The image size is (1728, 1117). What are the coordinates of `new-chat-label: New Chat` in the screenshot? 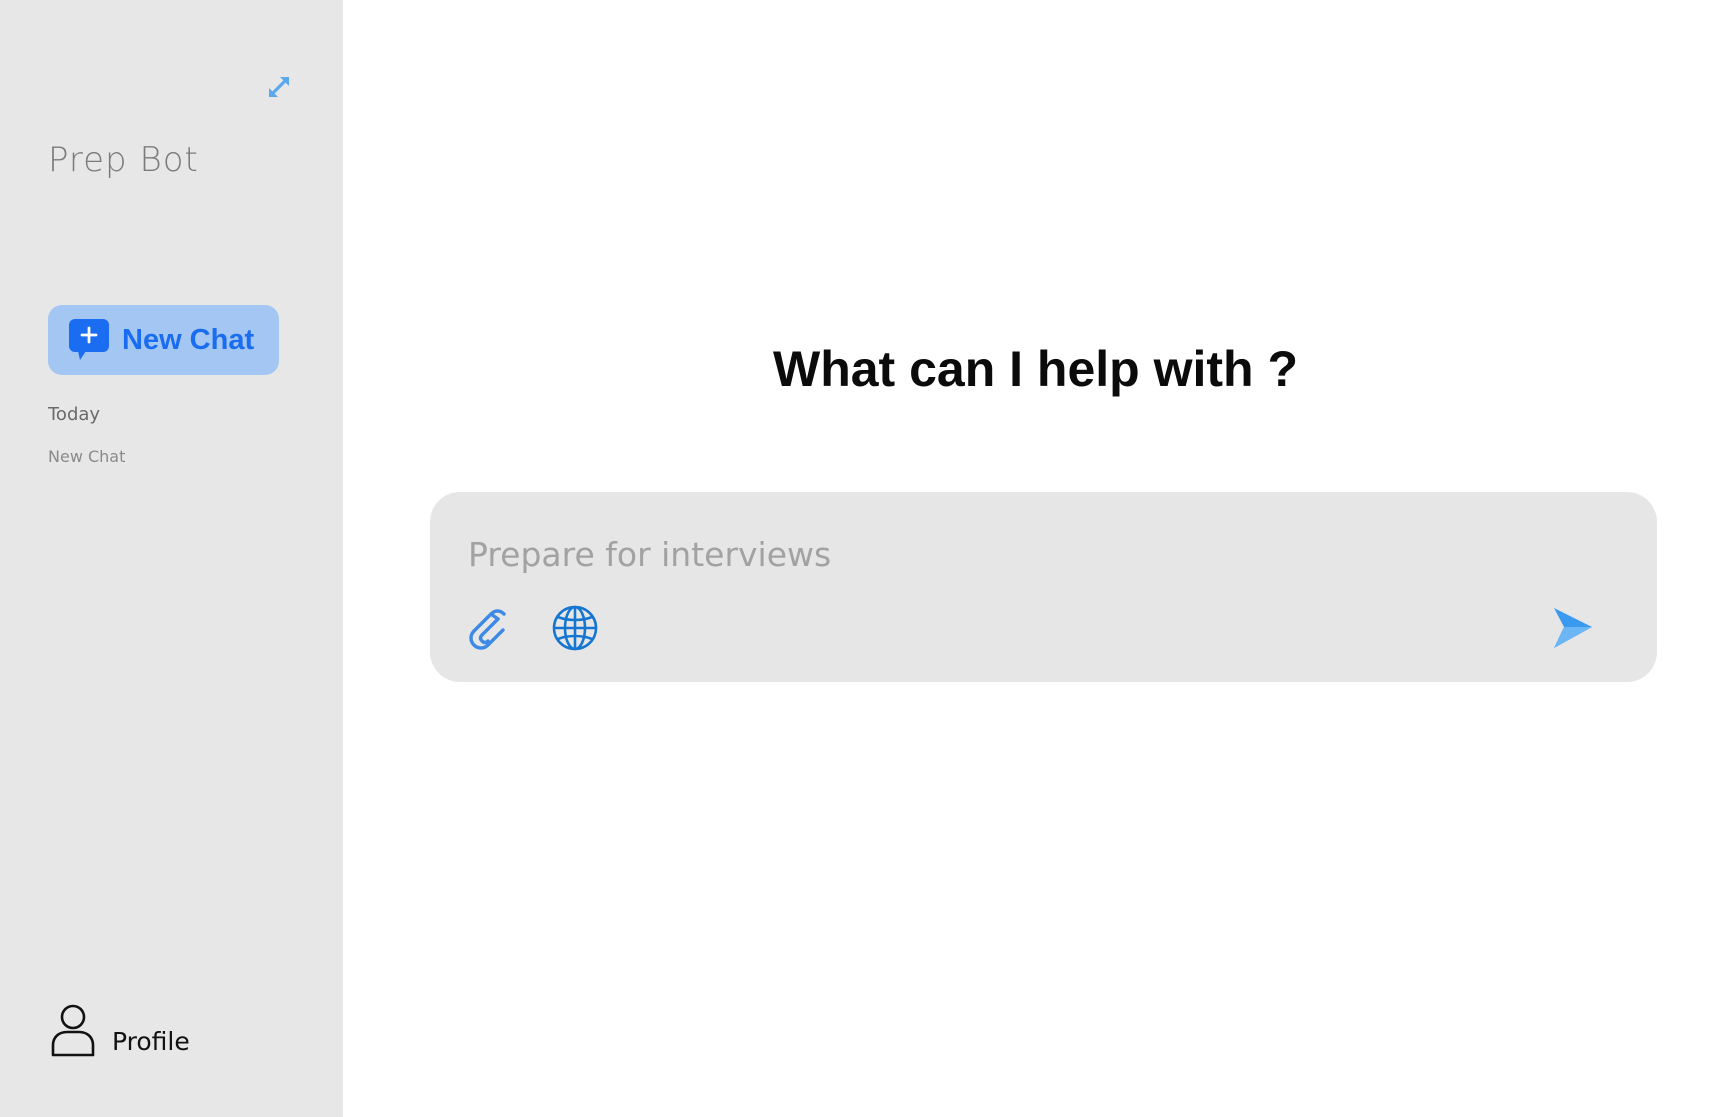 It's located at (188, 339).